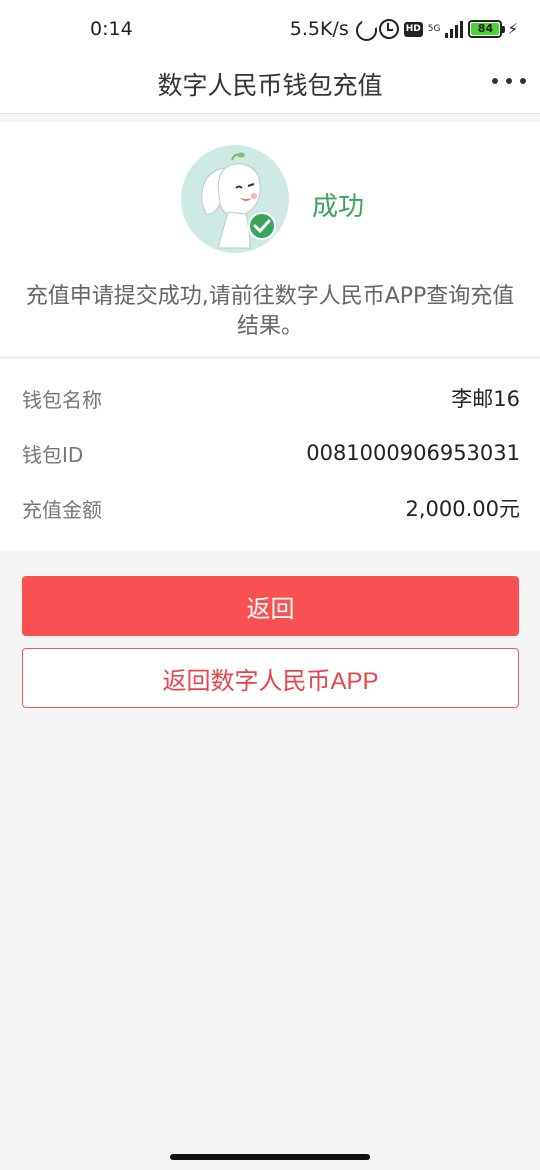 The width and height of the screenshot is (540, 1170). What do you see at coordinates (388, 29) in the screenshot?
I see `alarm-icon` at bounding box center [388, 29].